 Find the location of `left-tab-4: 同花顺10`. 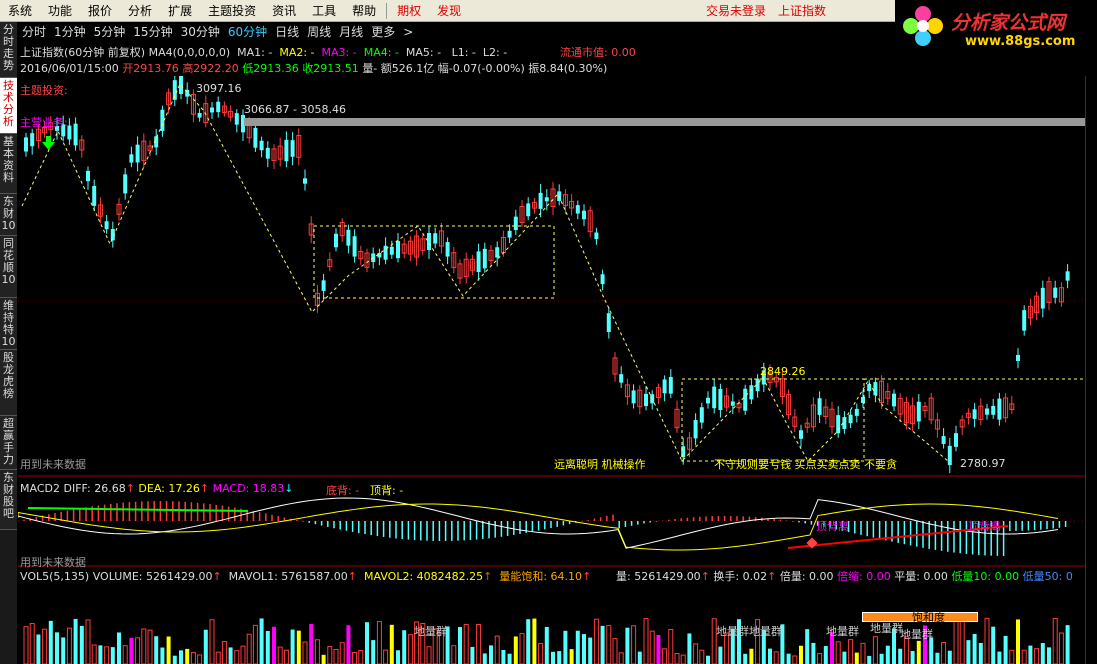

left-tab-4: 同花顺10 is located at coordinates (8, 267).